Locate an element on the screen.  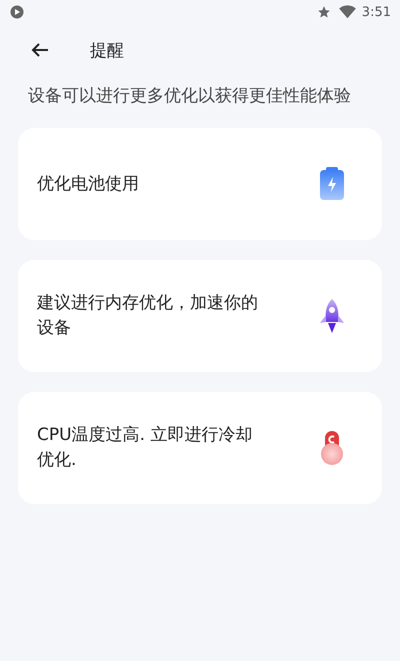
thermometer-icon is located at coordinates (332, 448).